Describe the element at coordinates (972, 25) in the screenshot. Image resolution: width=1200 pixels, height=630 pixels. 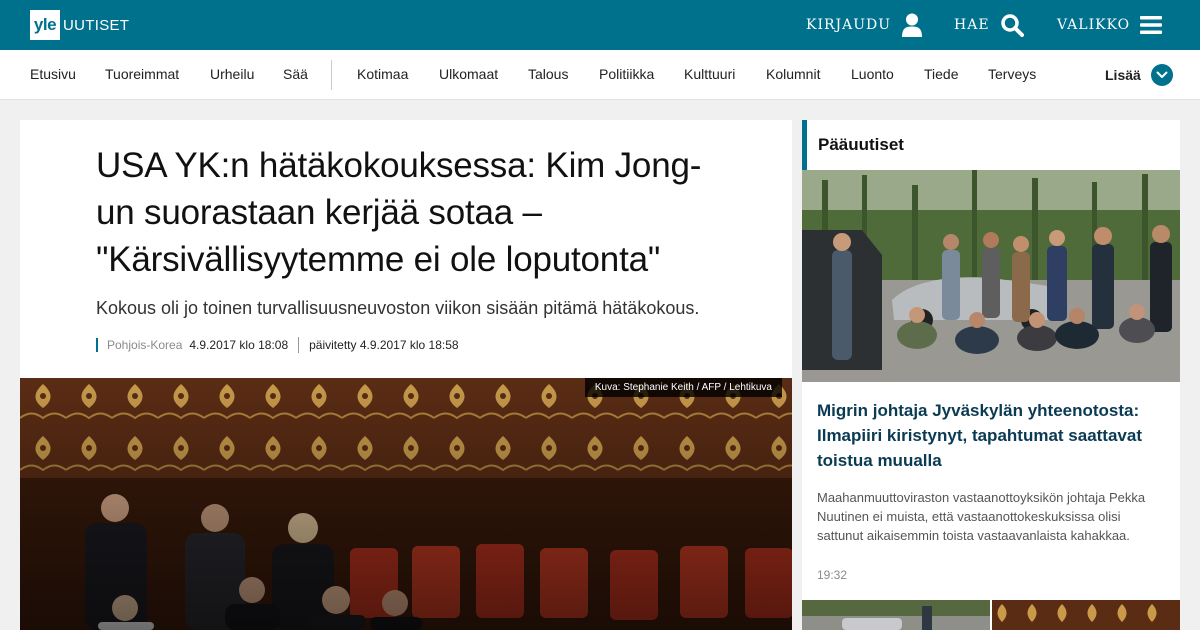
I see `search-label: HAE` at that location.